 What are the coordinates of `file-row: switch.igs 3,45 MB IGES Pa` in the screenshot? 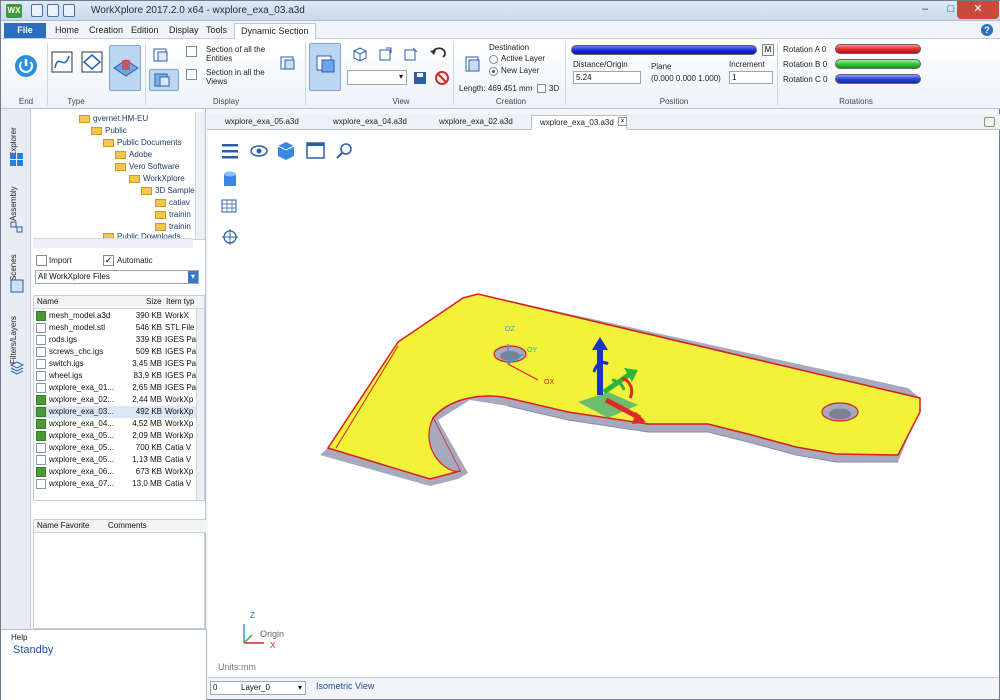 It's located at (115, 364).